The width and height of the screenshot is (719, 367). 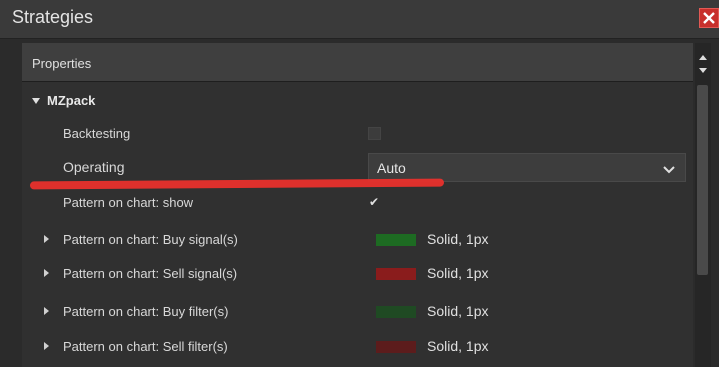 I want to click on buy-filters-value: Solid, 1px, so click(x=528, y=312).